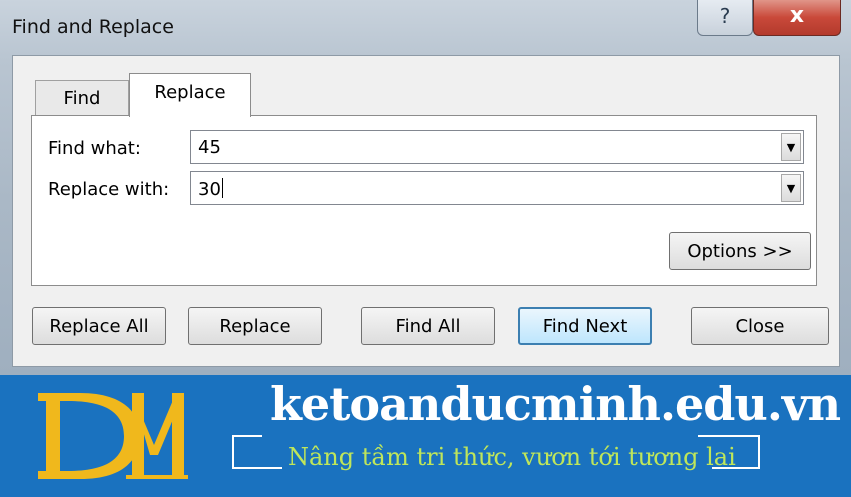 Image resolution: width=851 pixels, height=497 pixels. I want to click on help-icon: ?, so click(725, 15).